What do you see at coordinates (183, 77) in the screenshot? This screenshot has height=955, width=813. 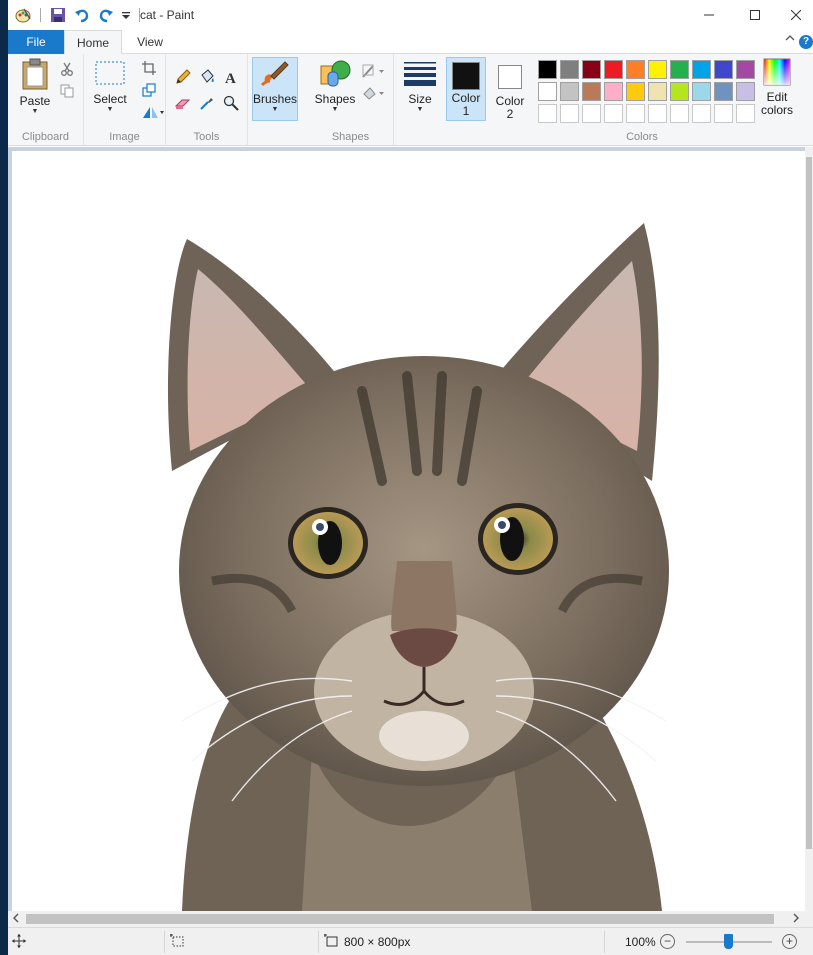 I see `pencil-icon` at bounding box center [183, 77].